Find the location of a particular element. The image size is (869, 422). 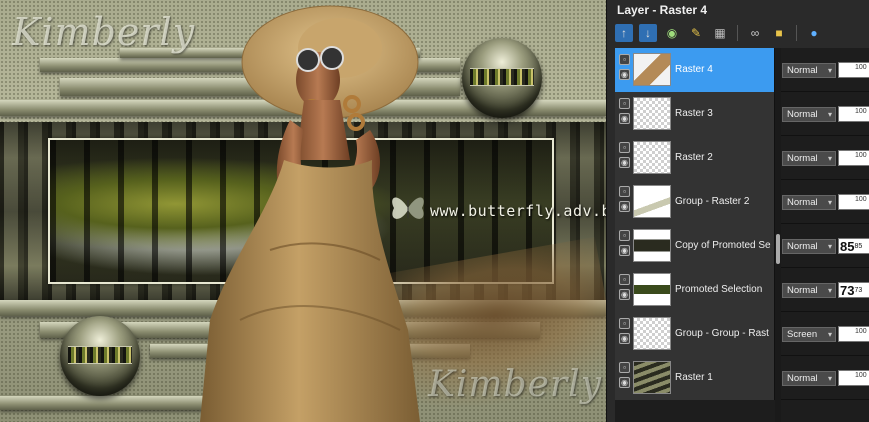

lock-icon: ■ is located at coordinates (779, 33).